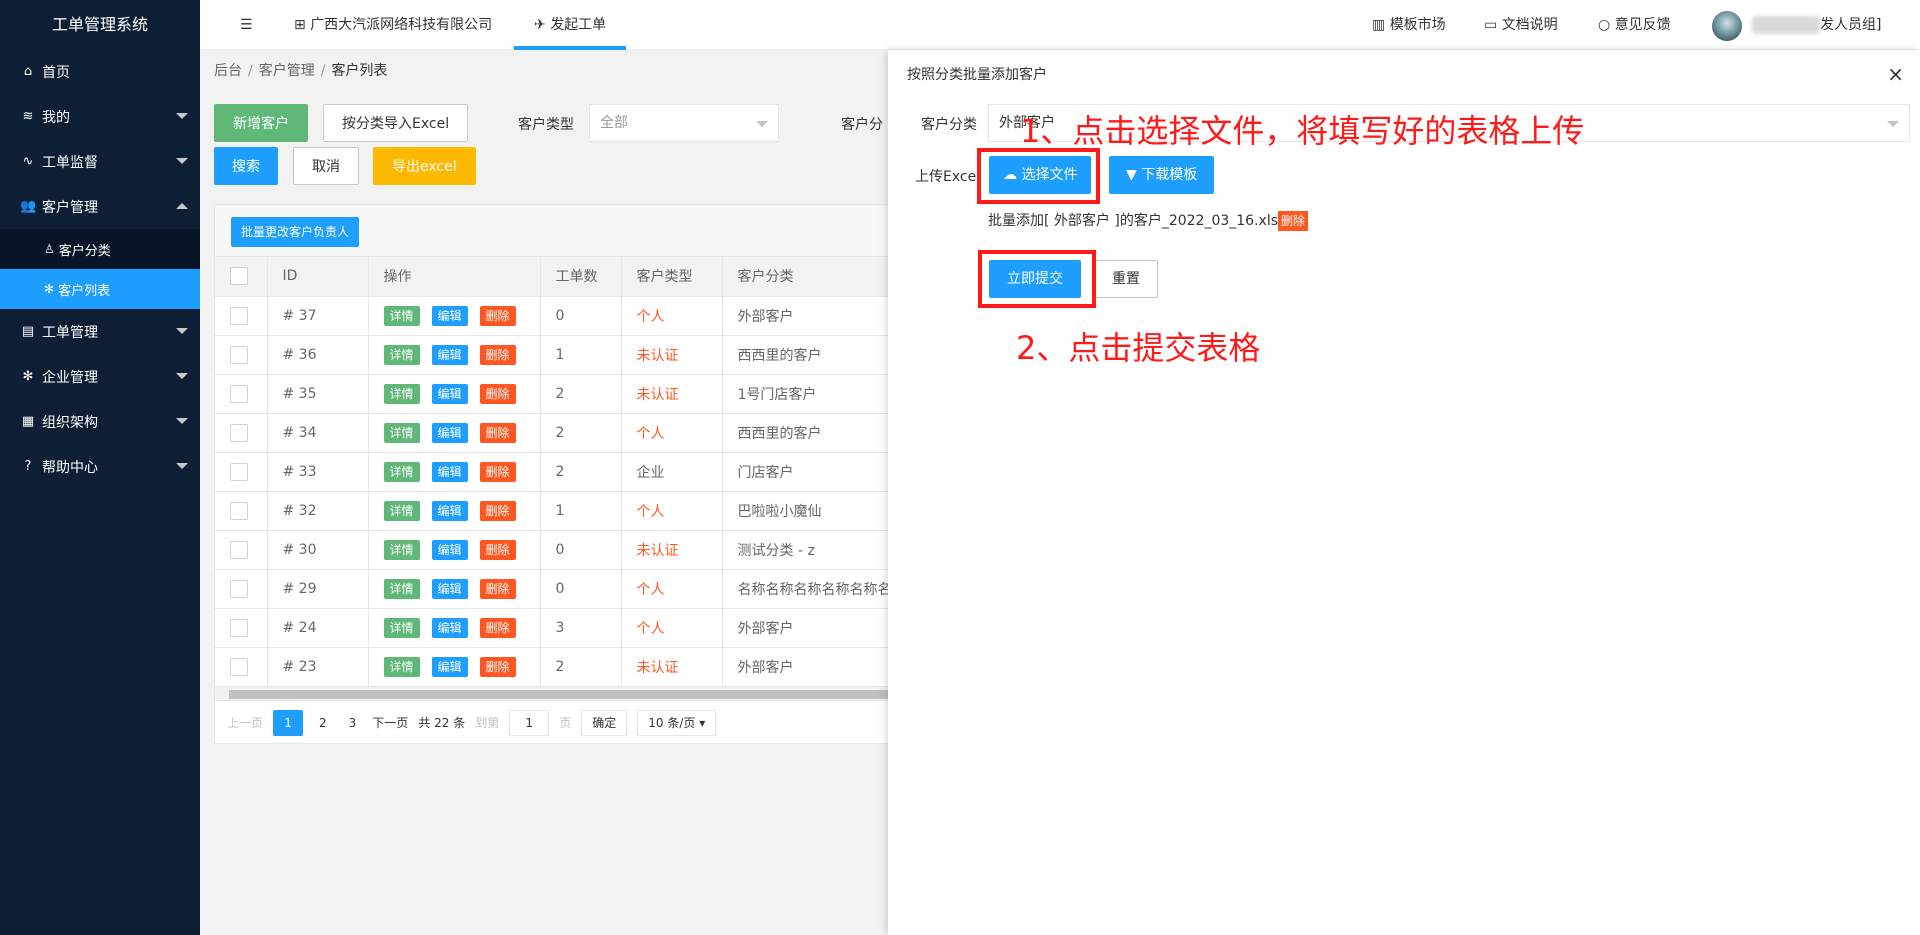  What do you see at coordinates (295, 232) in the screenshot?
I see `batch-change-owner-button: 批量更改客户负责人` at bounding box center [295, 232].